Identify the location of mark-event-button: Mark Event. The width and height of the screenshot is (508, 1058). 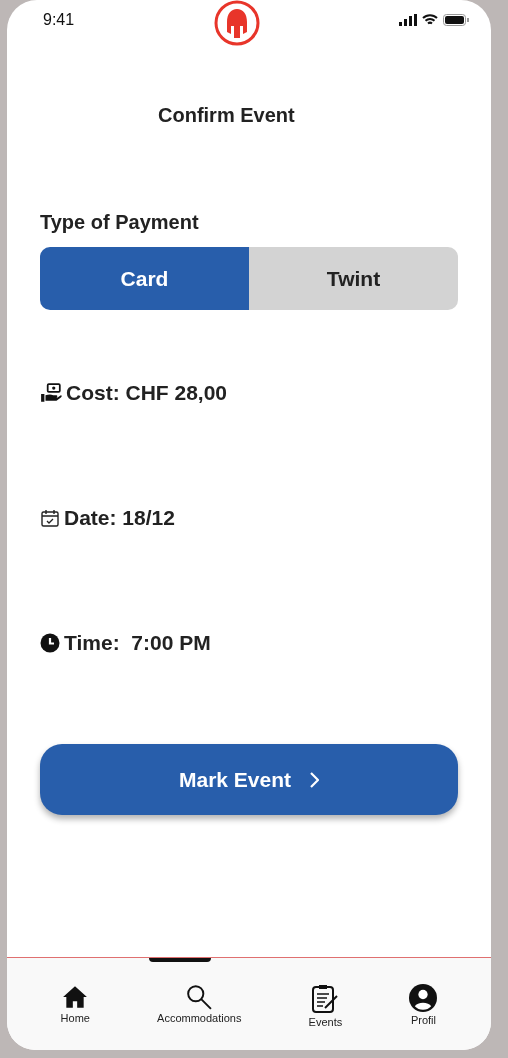
(249, 779).